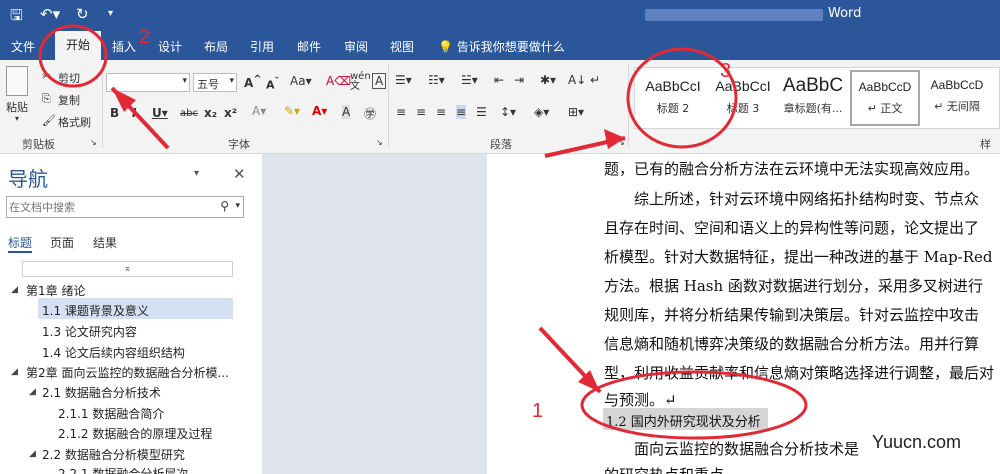 The image size is (1000, 474). Describe the element at coordinates (726, 71) in the screenshot. I see `annotation-number: 3` at that location.